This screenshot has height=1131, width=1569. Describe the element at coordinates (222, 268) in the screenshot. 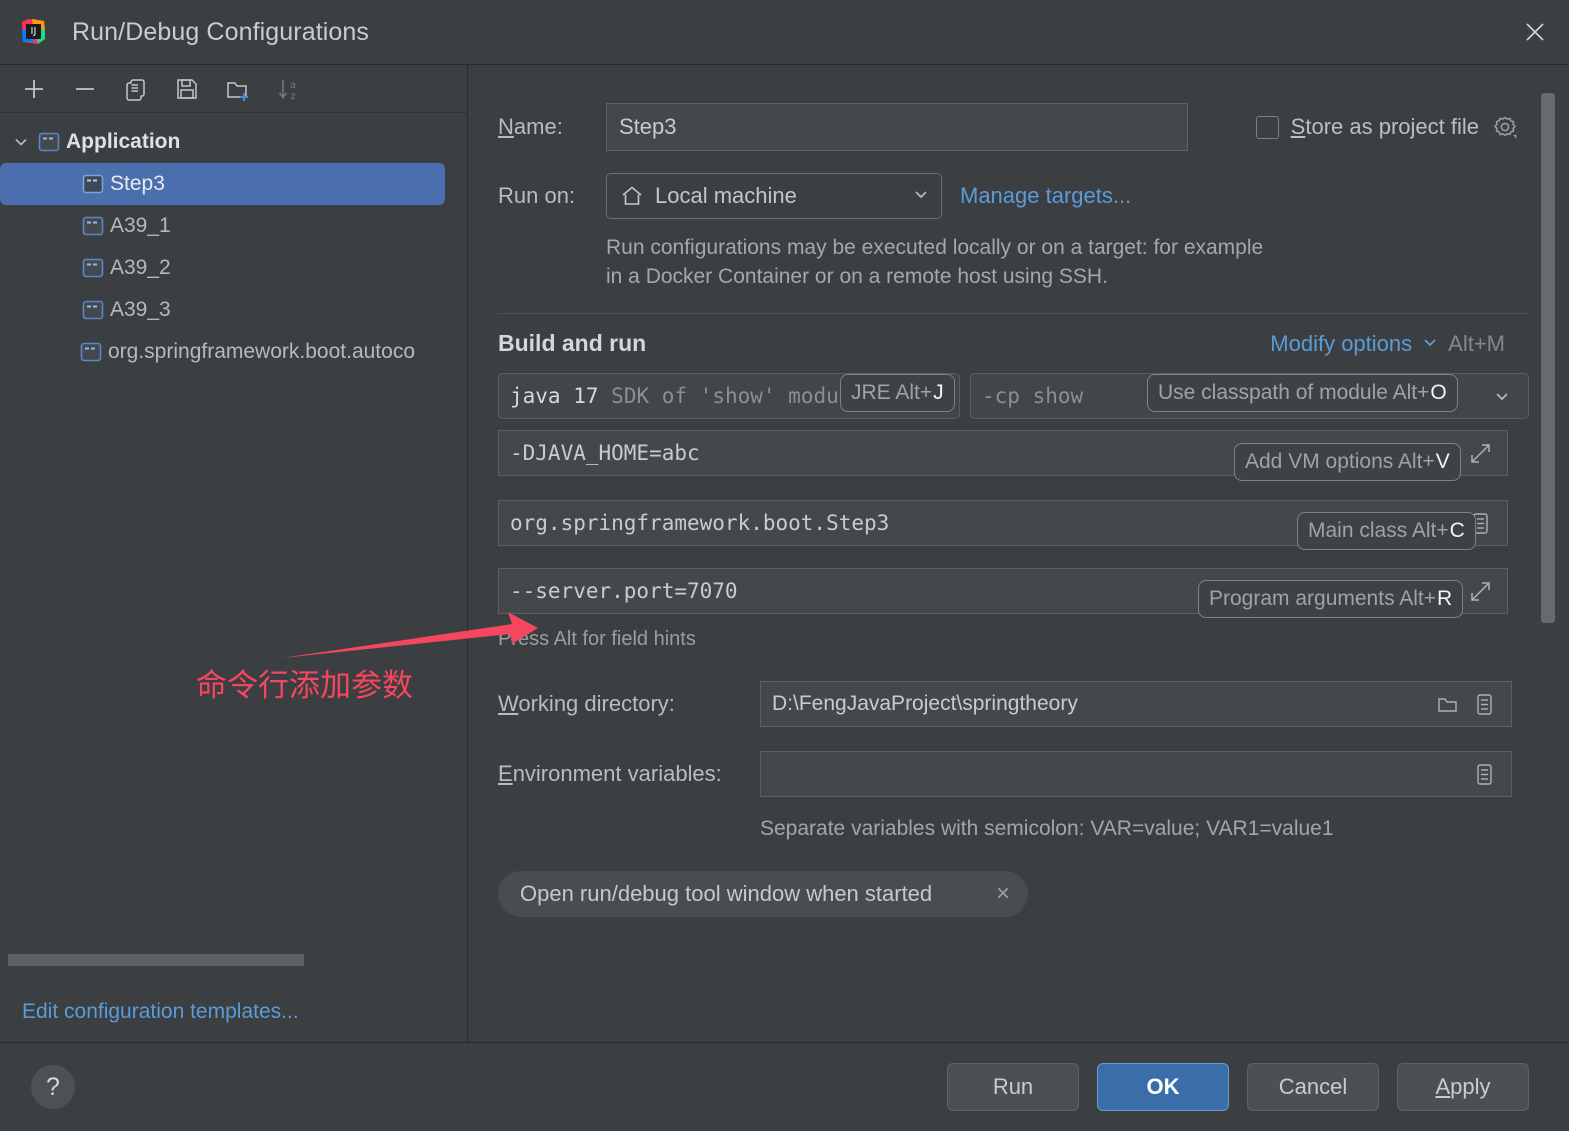

I see `tree-item-a39-2: A39_2` at that location.